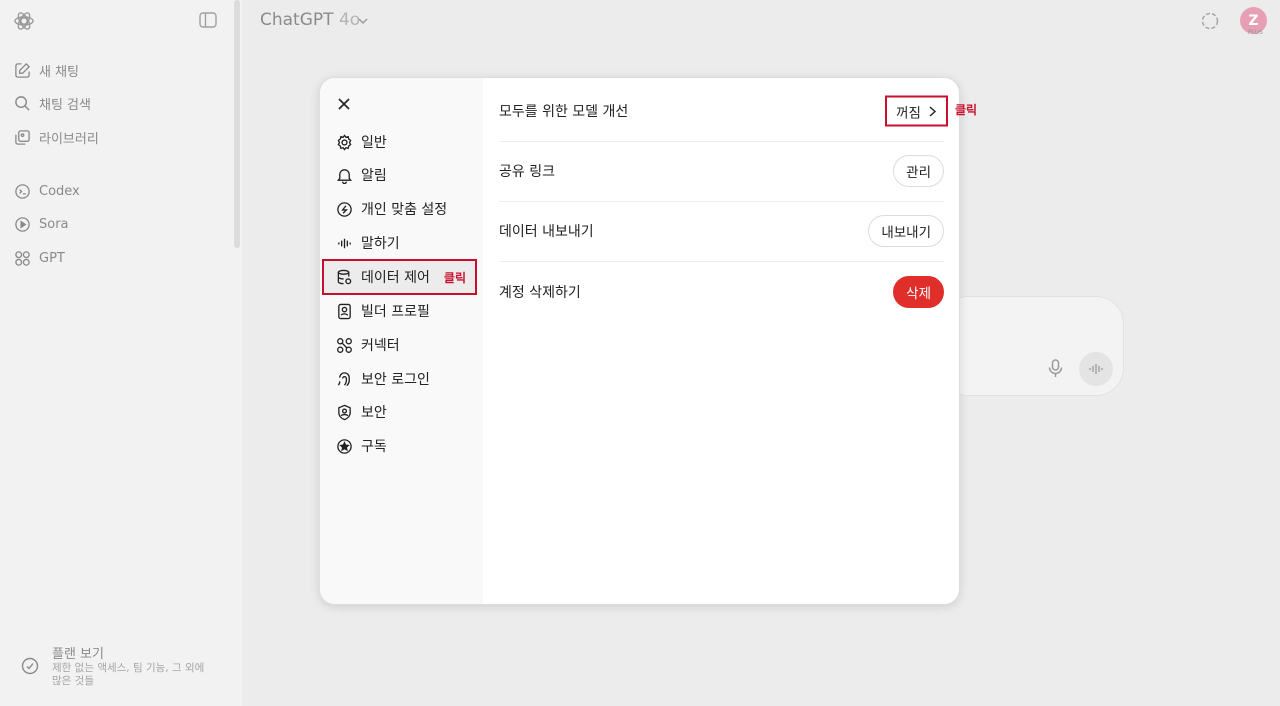  Describe the element at coordinates (24, 21) in the screenshot. I see `openai-logo-icon` at that location.